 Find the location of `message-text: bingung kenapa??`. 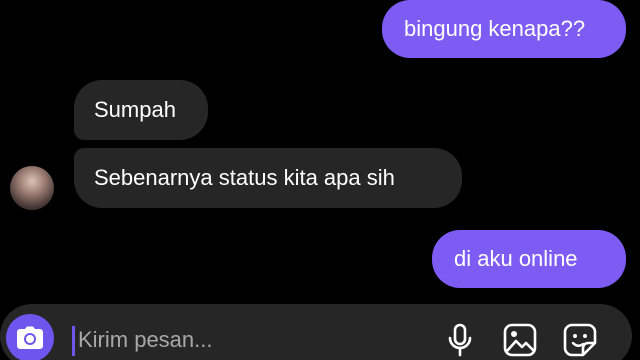

message-text: bingung kenapa?? is located at coordinates (495, 28).